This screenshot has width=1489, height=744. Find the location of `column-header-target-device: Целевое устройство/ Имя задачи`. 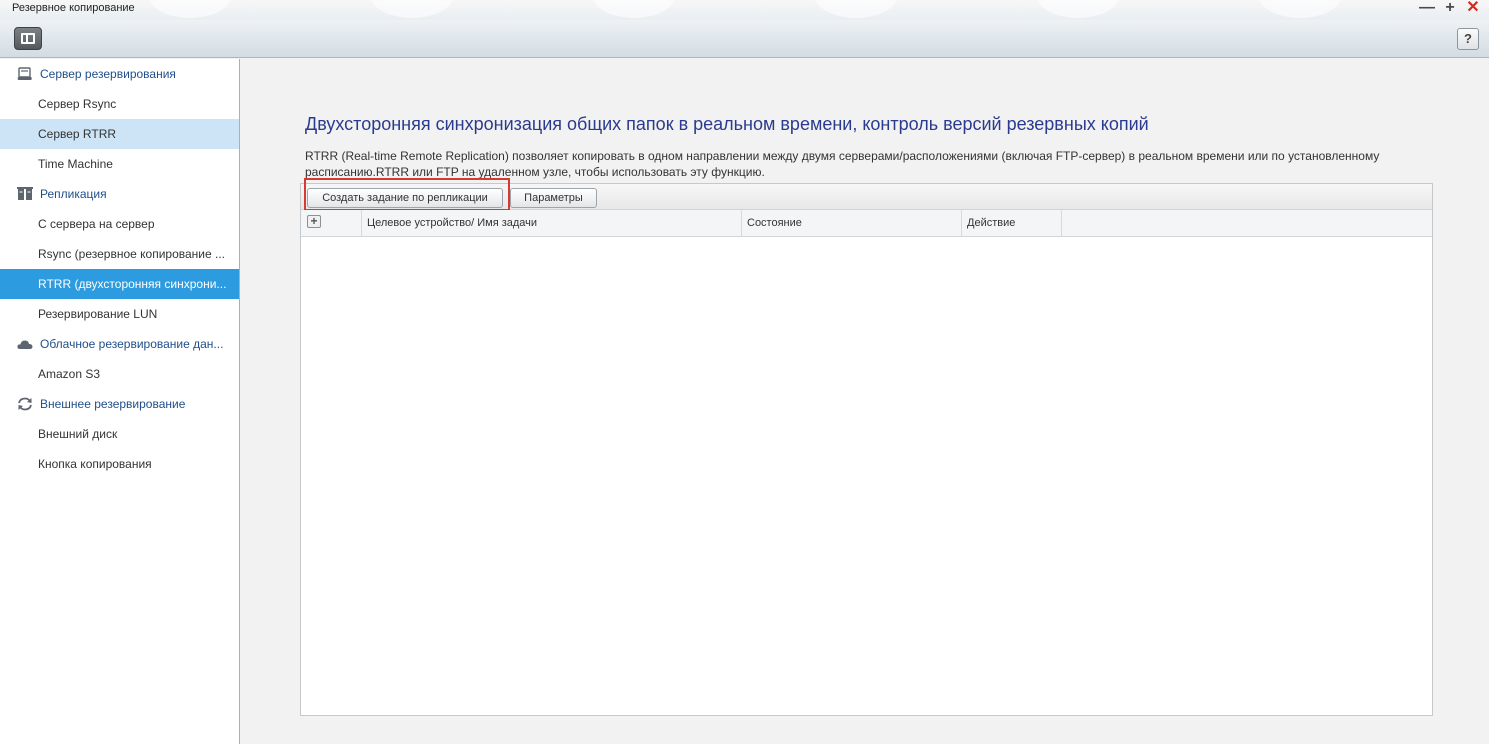

column-header-target-device: Целевое устройство/ Имя задачи is located at coordinates (552, 223).